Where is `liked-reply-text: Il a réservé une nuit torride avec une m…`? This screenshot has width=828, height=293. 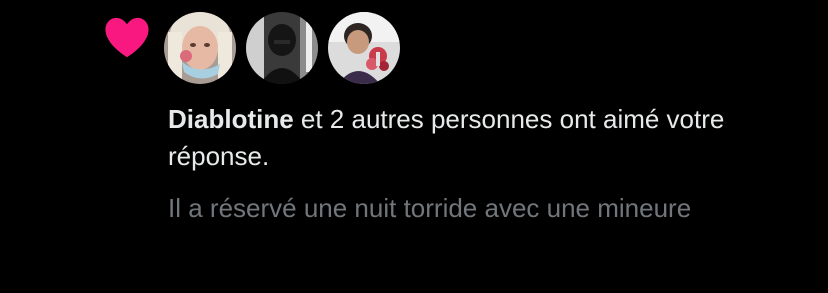
liked-reply-text: Il a réservé une nuit torride avec une m… is located at coordinates (430, 208).